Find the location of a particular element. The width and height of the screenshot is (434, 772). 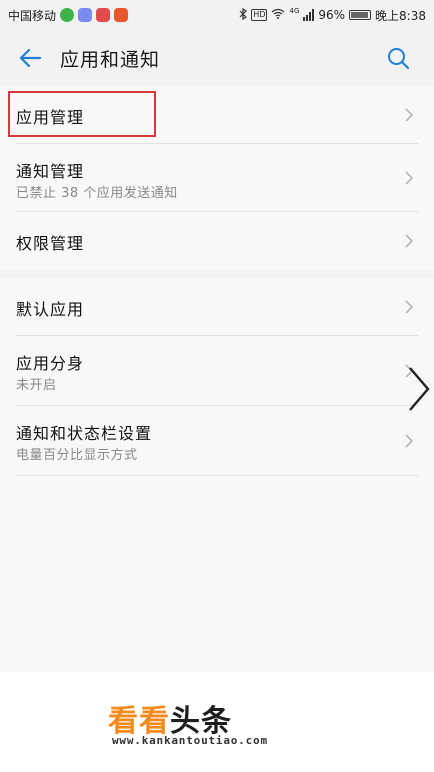

weibo-icon is located at coordinates (121, 15).